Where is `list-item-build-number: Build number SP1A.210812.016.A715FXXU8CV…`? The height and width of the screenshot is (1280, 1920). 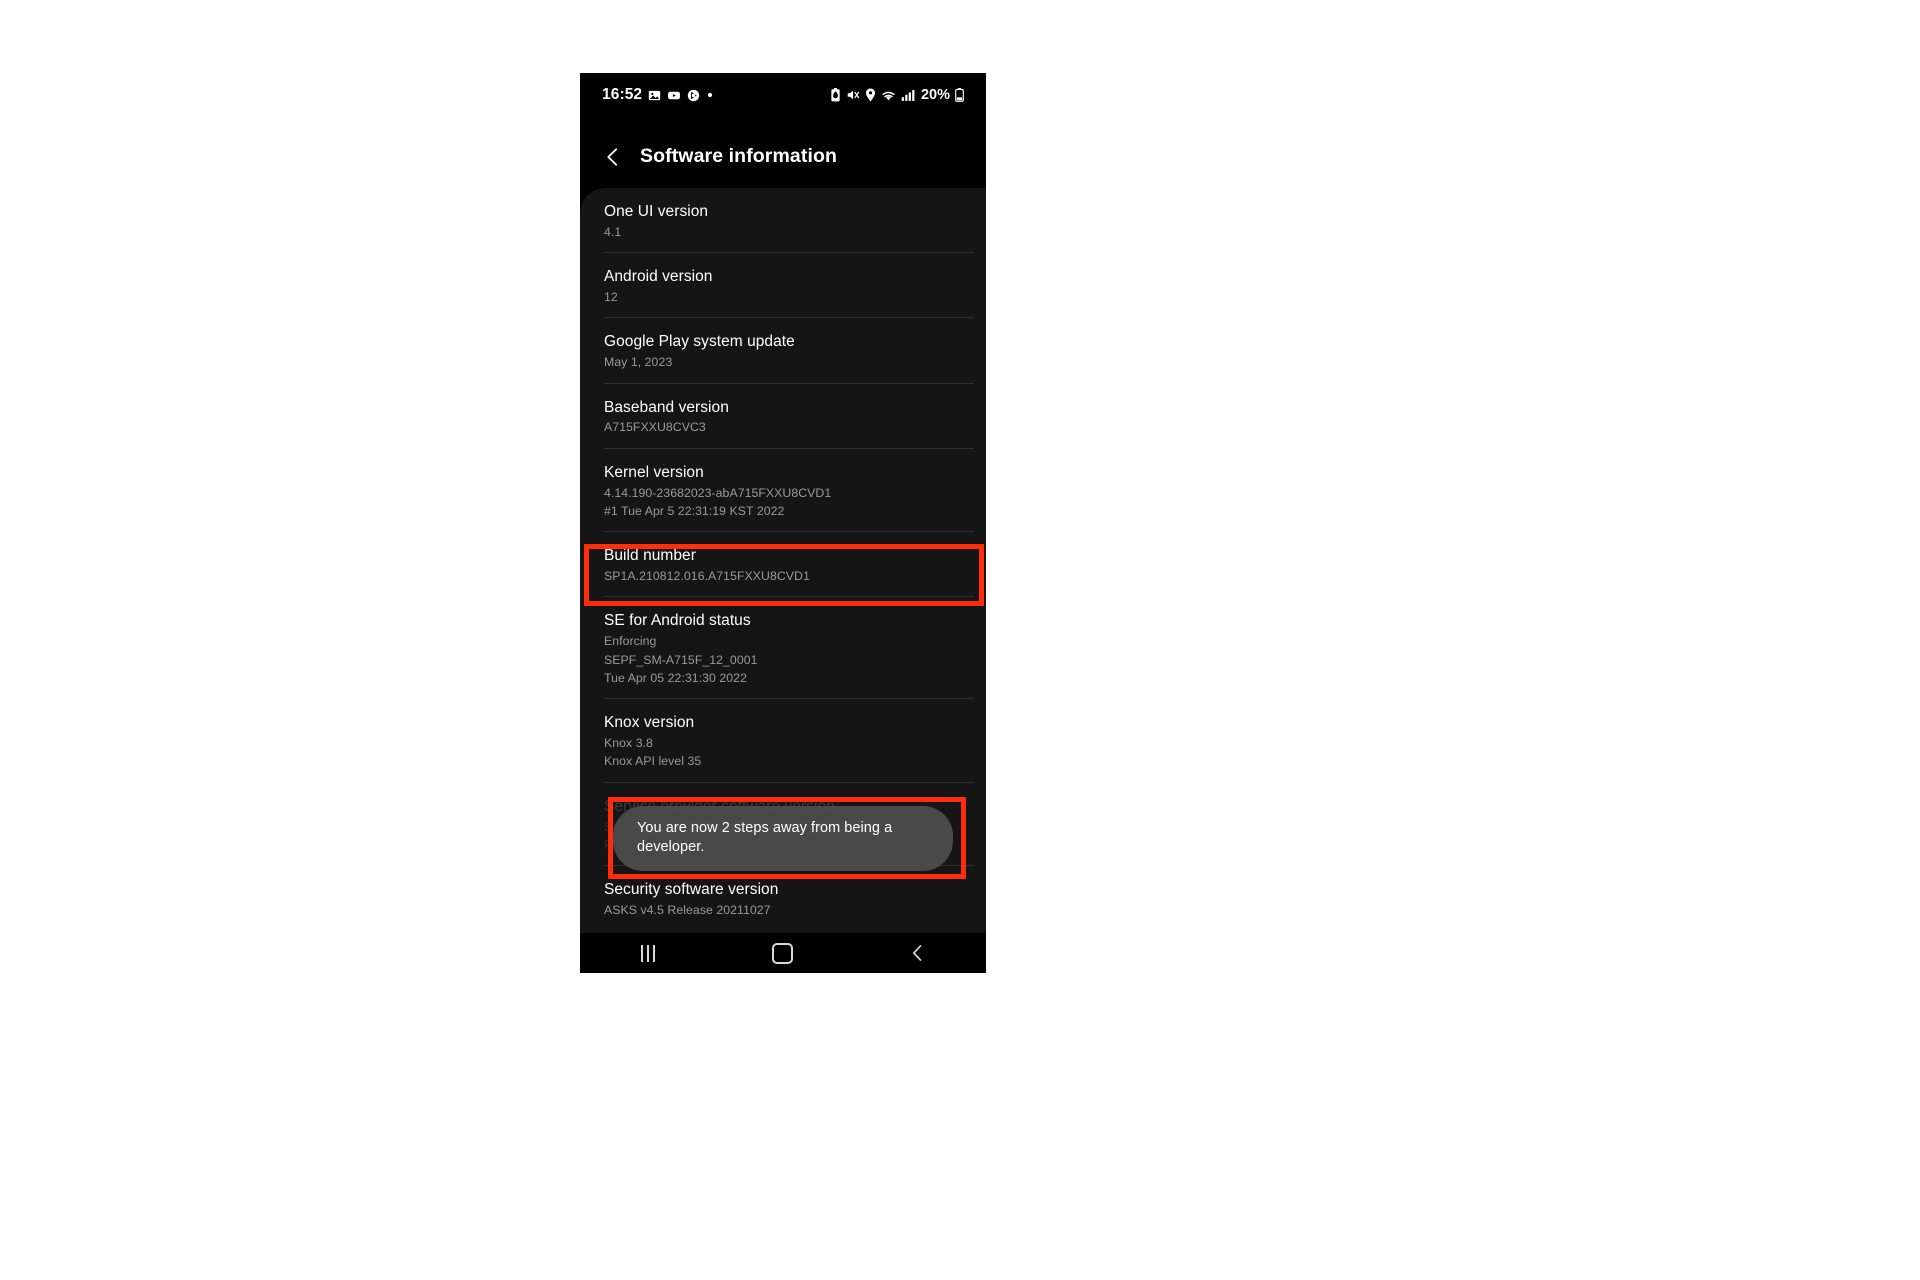 list-item-build-number: Build number SP1A.210812.016.A715FXXU8CV… is located at coordinates (783, 565).